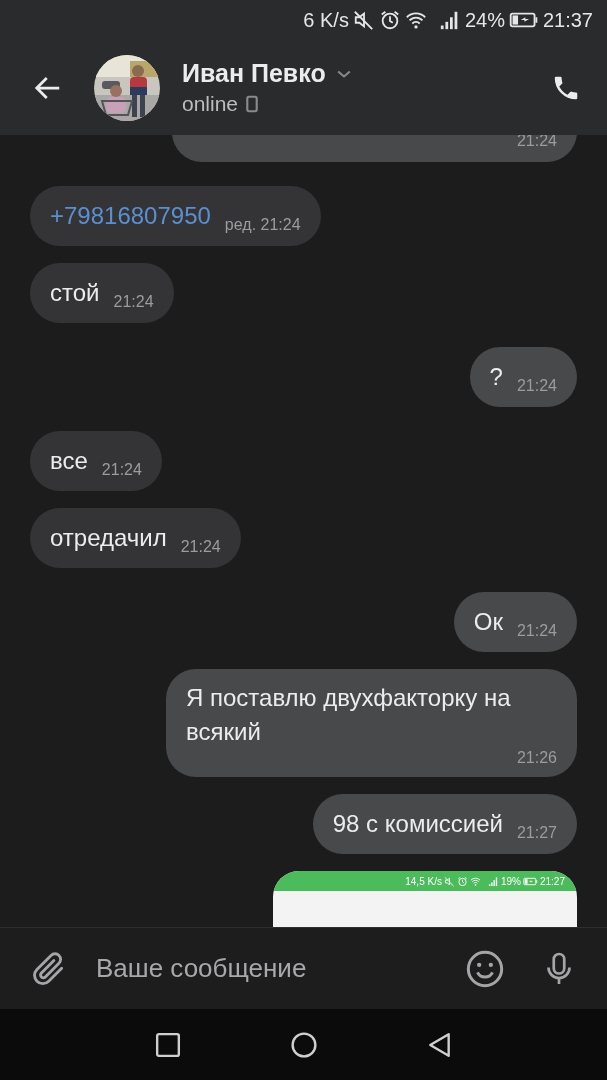 The height and width of the screenshot is (1080, 607). What do you see at coordinates (485, 968) in the screenshot?
I see `emoji-icon` at bounding box center [485, 968].